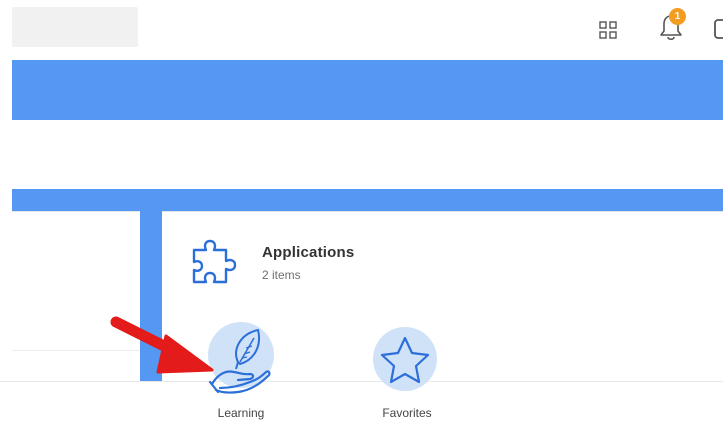 Image resolution: width=723 pixels, height=421 pixels. What do you see at coordinates (608, 30) in the screenshot?
I see `apps-grid-icon` at bounding box center [608, 30].